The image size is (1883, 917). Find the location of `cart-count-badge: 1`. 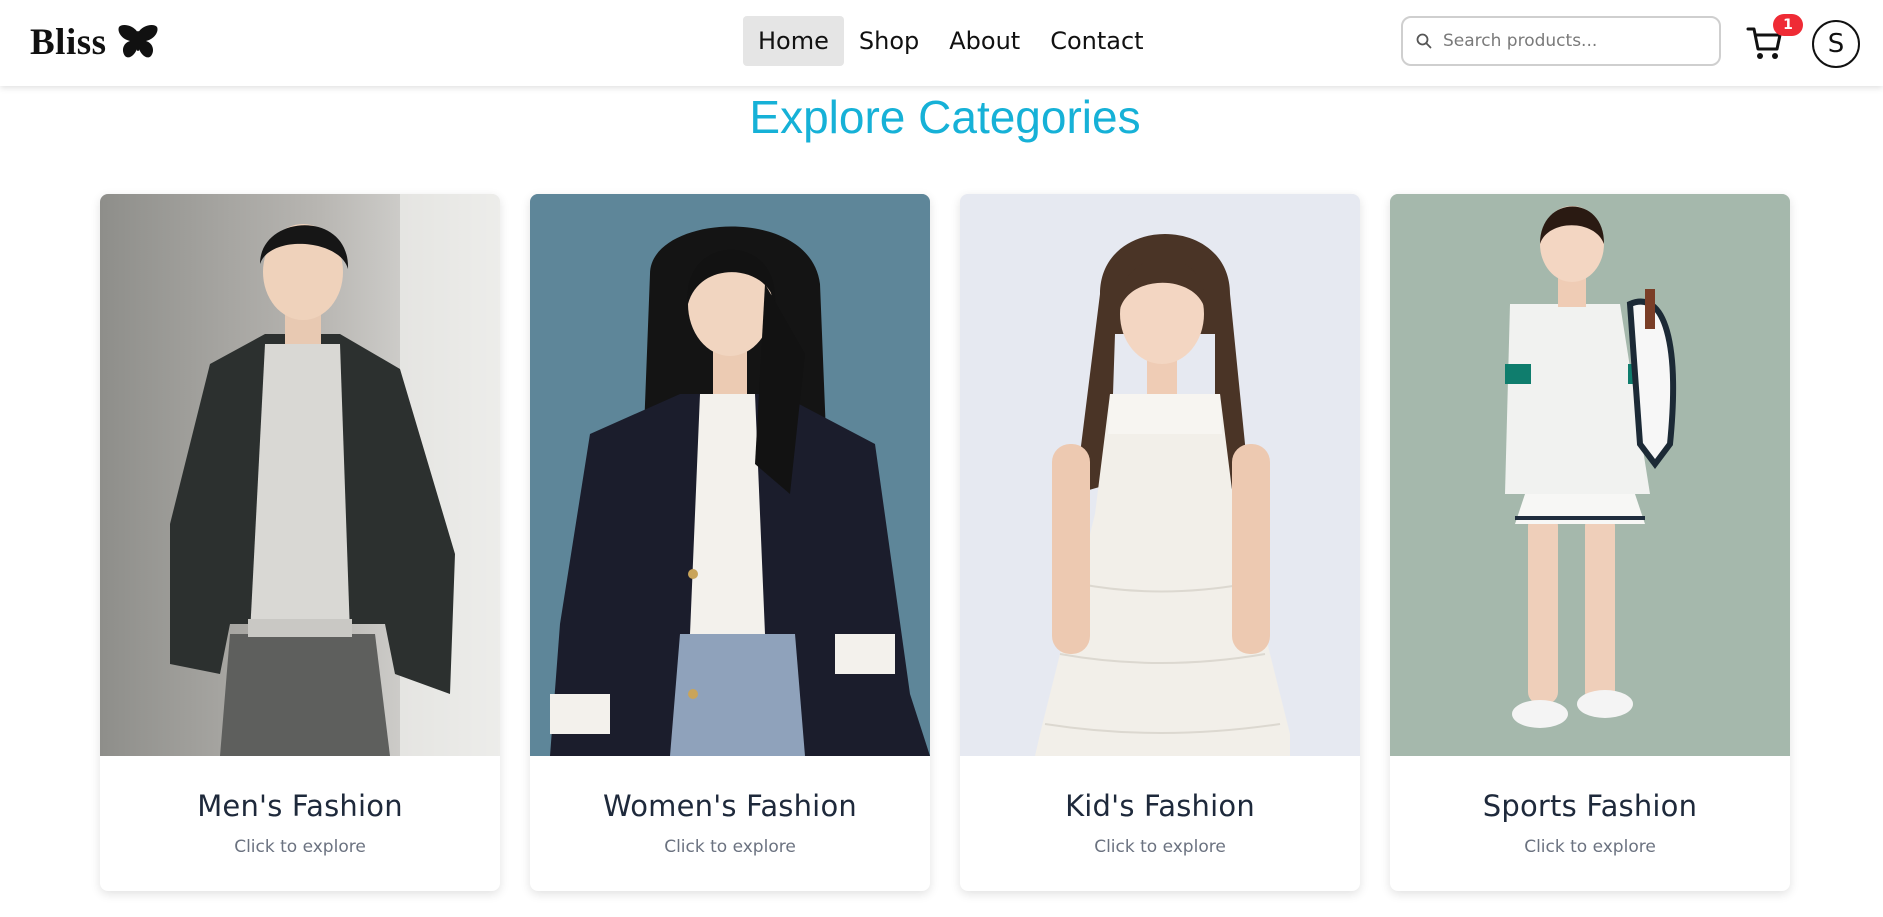

cart-count-badge: 1 is located at coordinates (1788, 25).